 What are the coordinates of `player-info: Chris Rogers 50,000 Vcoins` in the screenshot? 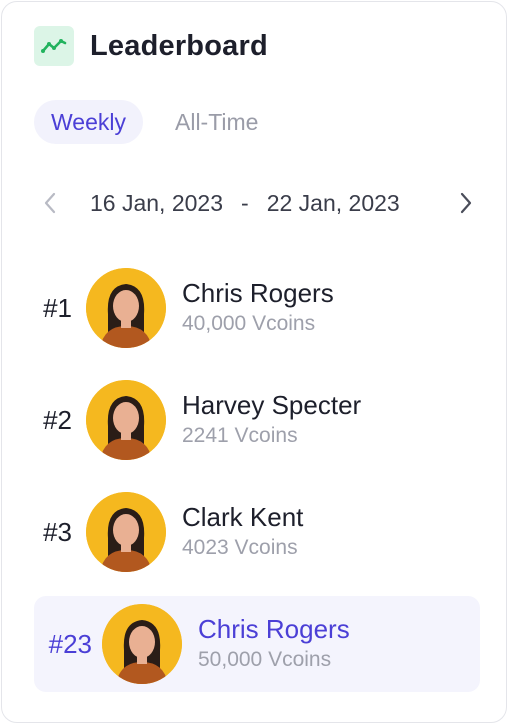 It's located at (274, 644).